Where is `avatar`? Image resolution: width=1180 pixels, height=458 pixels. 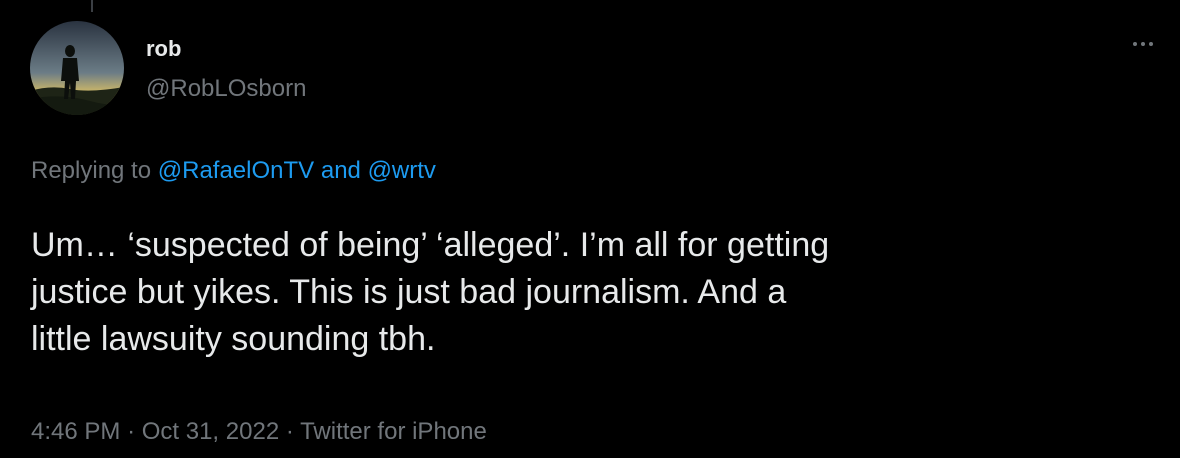
avatar is located at coordinates (77, 68).